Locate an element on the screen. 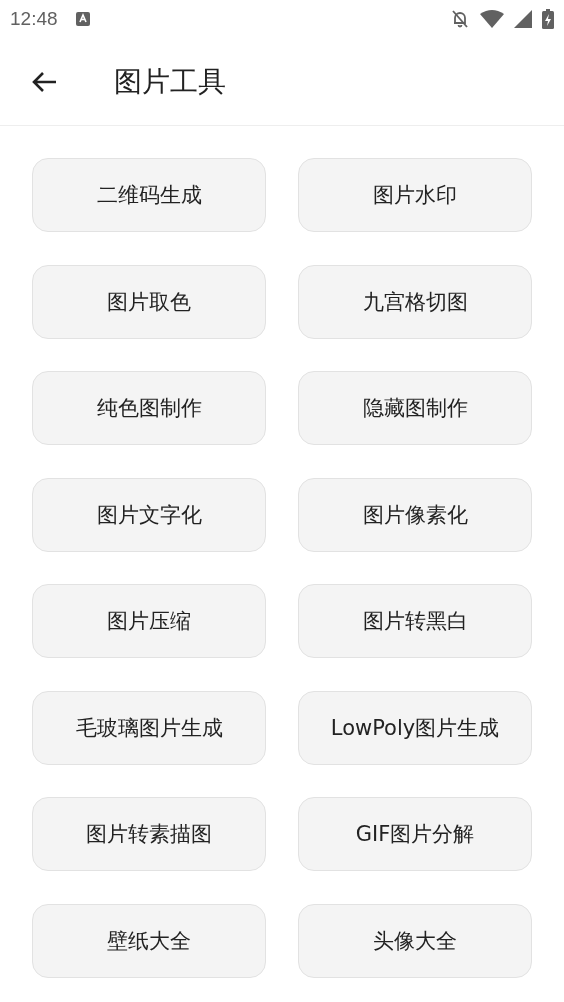 The image size is (564, 1002). tool-button: 二维码生成 is located at coordinates (149, 195).